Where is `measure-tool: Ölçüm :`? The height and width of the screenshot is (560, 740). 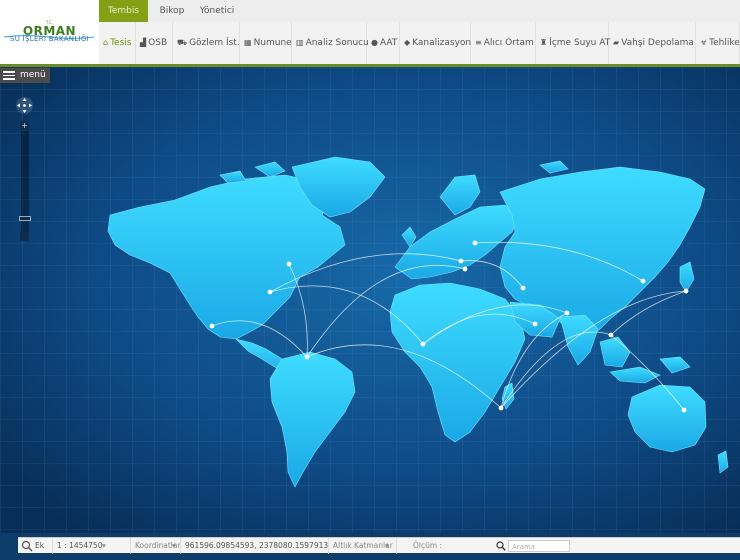 measure-tool: Ölçüm : is located at coordinates (419, 546).